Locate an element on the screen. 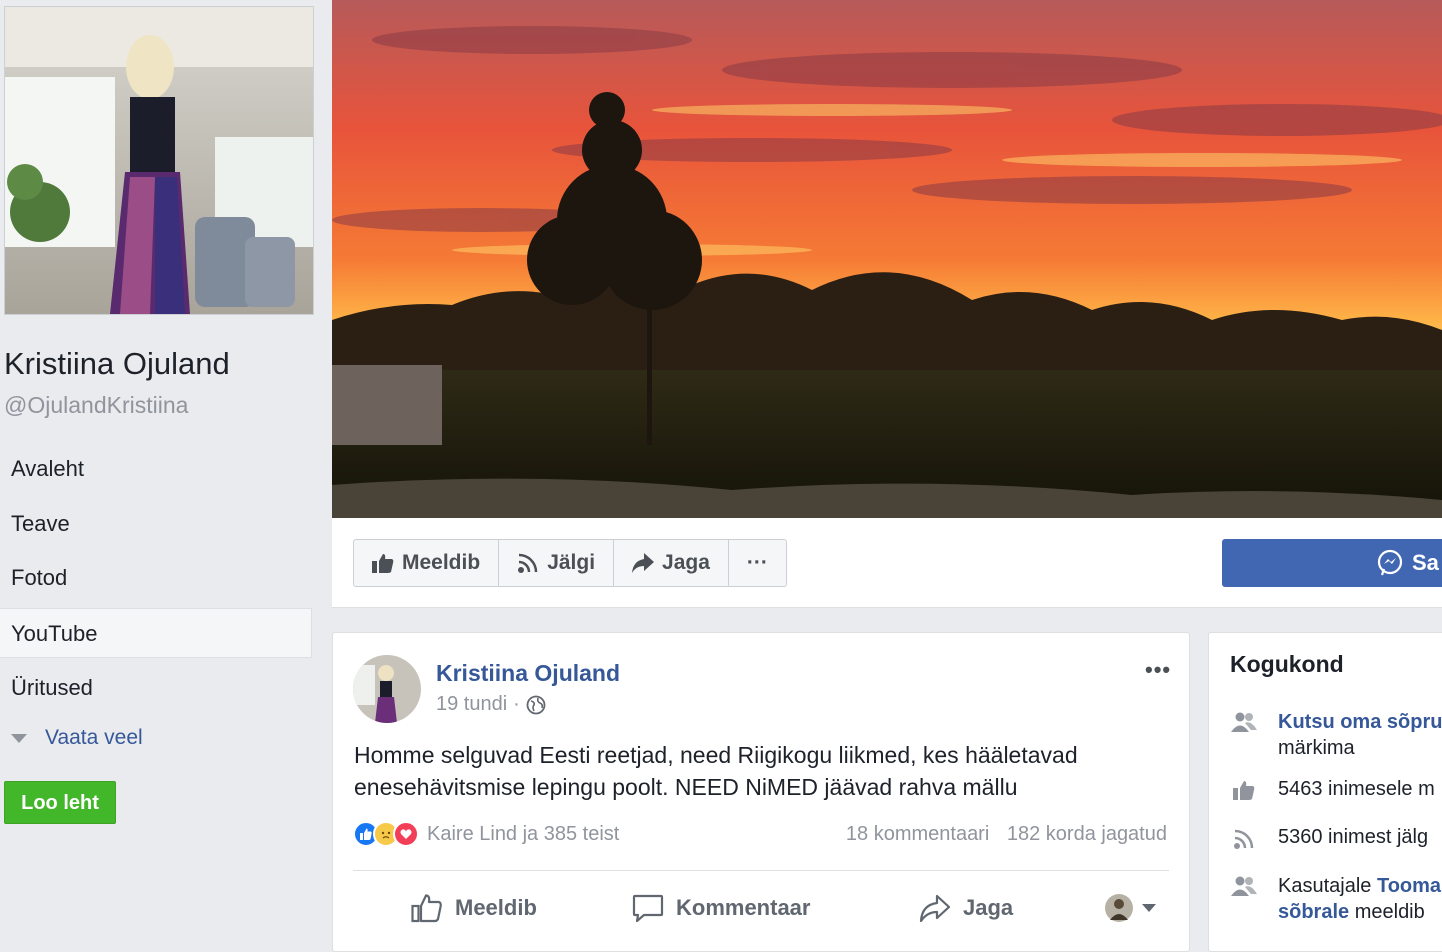 Image resolution: width=1442 pixels, height=952 pixels. post-share-button: Jaga is located at coordinates (966, 908).